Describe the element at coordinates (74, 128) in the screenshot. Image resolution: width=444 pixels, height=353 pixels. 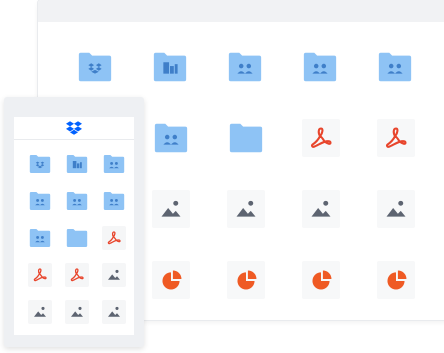
I see `dropbox-logo-icon` at that location.